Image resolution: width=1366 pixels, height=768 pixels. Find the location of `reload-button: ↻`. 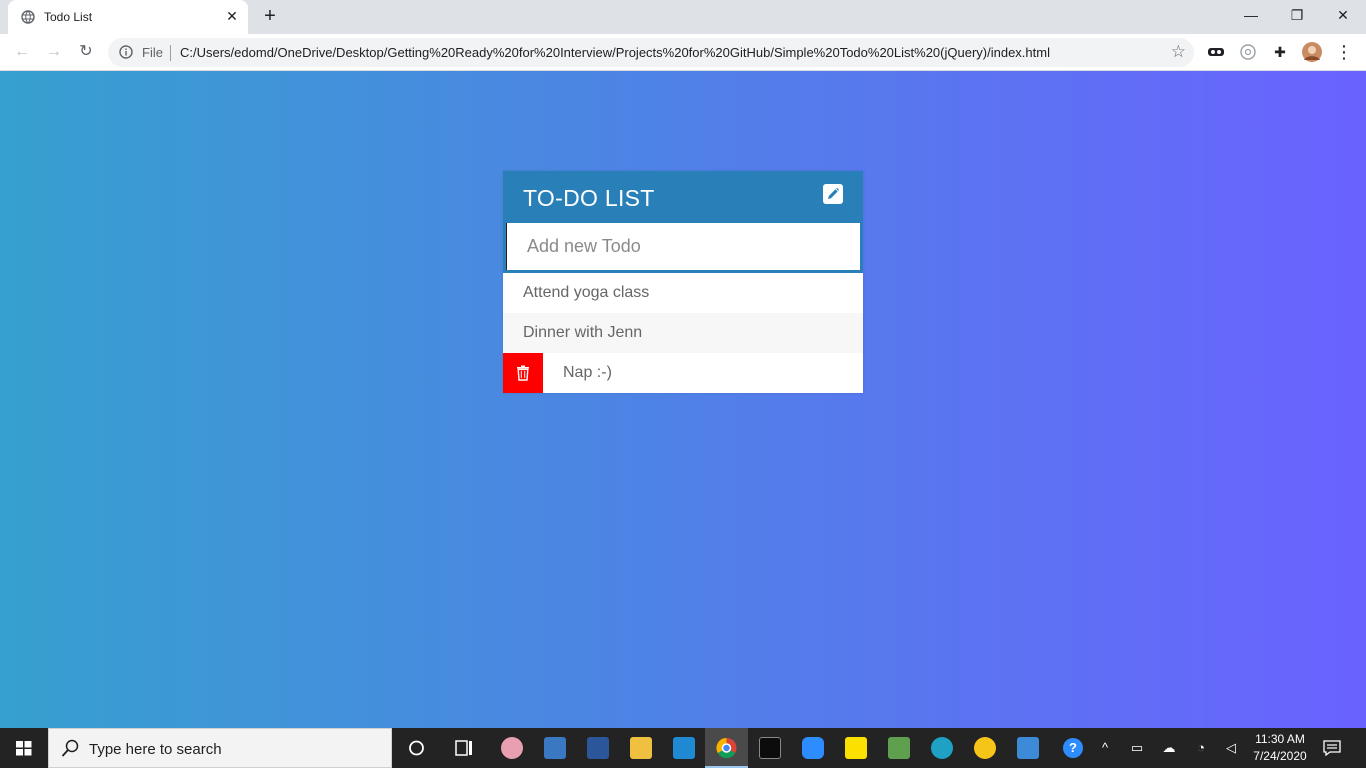

reload-button: ↻ is located at coordinates (86, 52).